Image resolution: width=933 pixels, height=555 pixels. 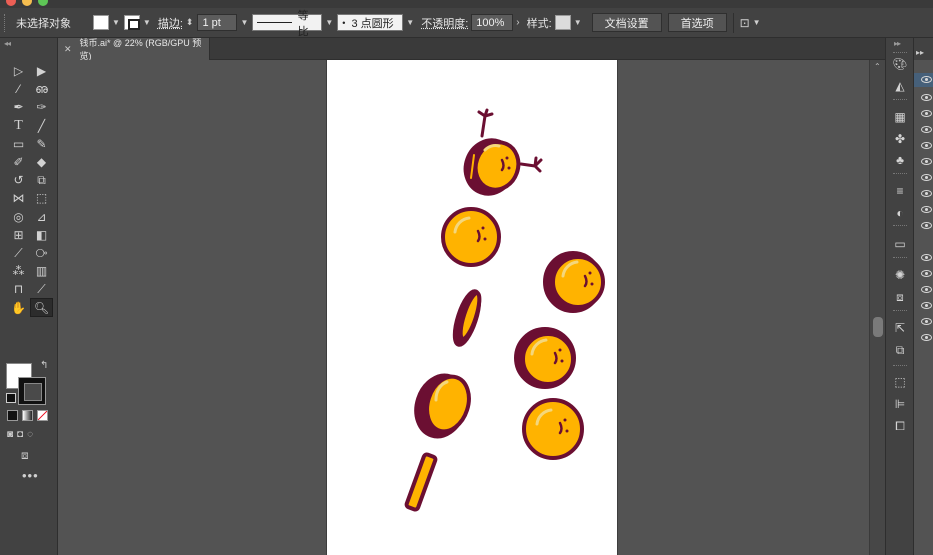 I want to click on shape-builder-tool-icon: ◎, so click(x=18, y=217).